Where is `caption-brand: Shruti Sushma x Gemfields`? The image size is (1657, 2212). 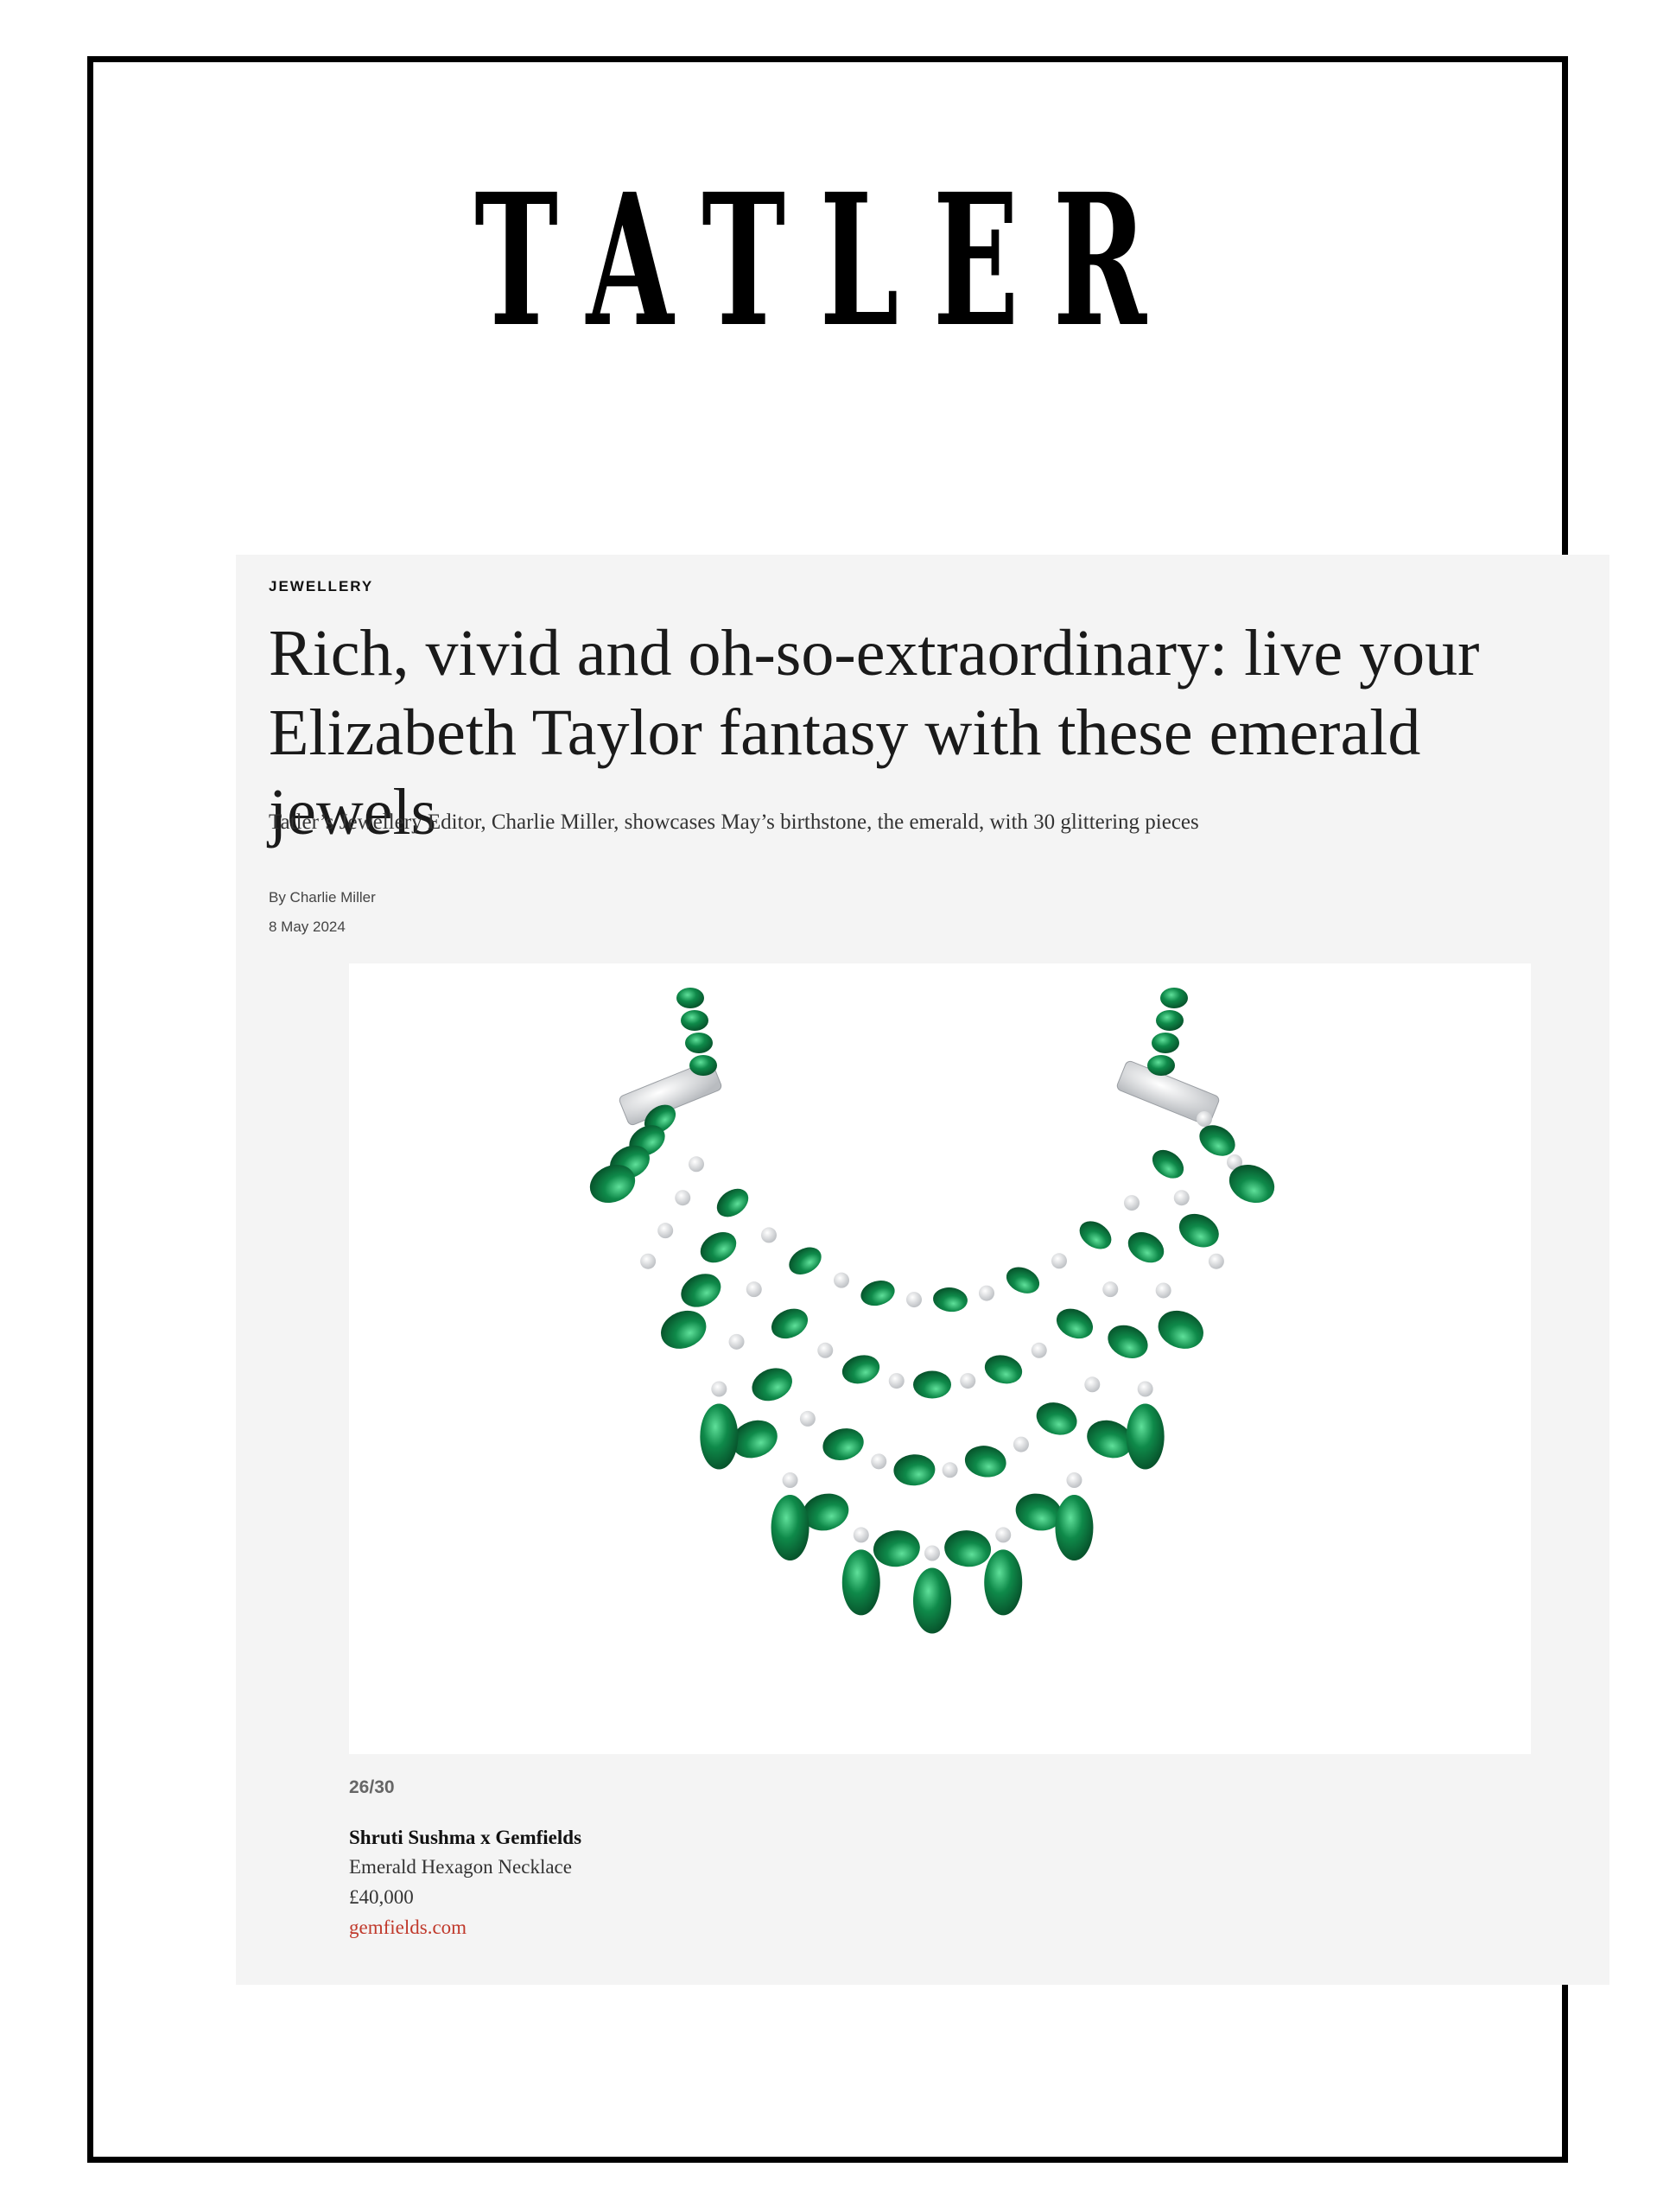
caption-brand: Shruti Sushma x Gemfields is located at coordinates (465, 1838).